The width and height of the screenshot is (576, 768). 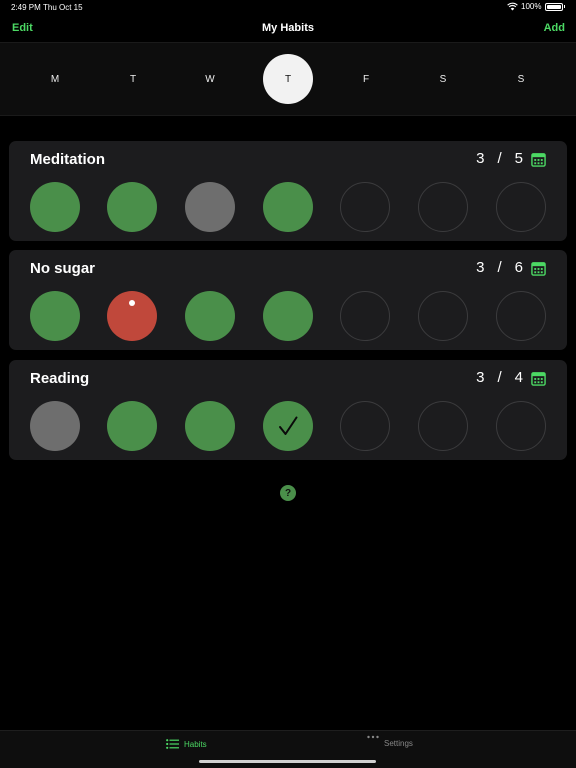 What do you see at coordinates (553, 6) in the screenshot?
I see `battery-icon` at bounding box center [553, 6].